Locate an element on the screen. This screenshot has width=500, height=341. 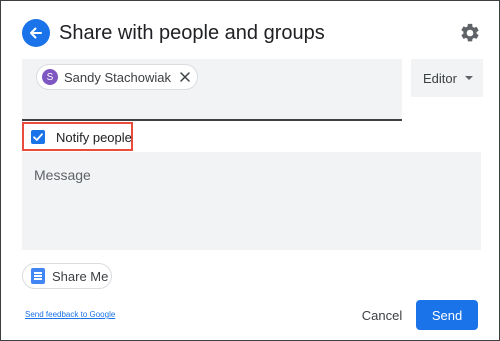
role-selected-value: Editor is located at coordinates (440, 78).